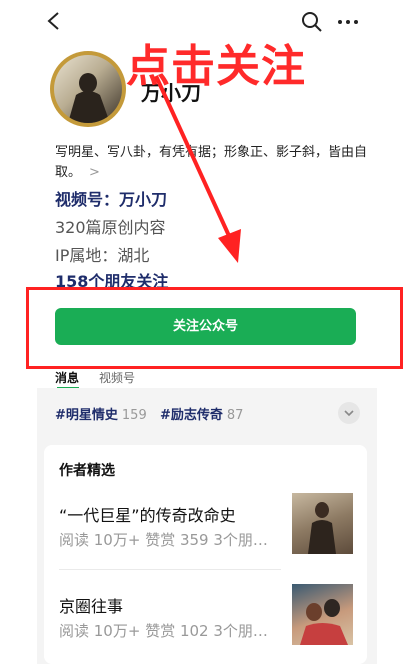 Image resolution: width=414 pixels, height=664 pixels. What do you see at coordinates (91, 605) in the screenshot?
I see `article-title: 京圈往事` at bounding box center [91, 605].